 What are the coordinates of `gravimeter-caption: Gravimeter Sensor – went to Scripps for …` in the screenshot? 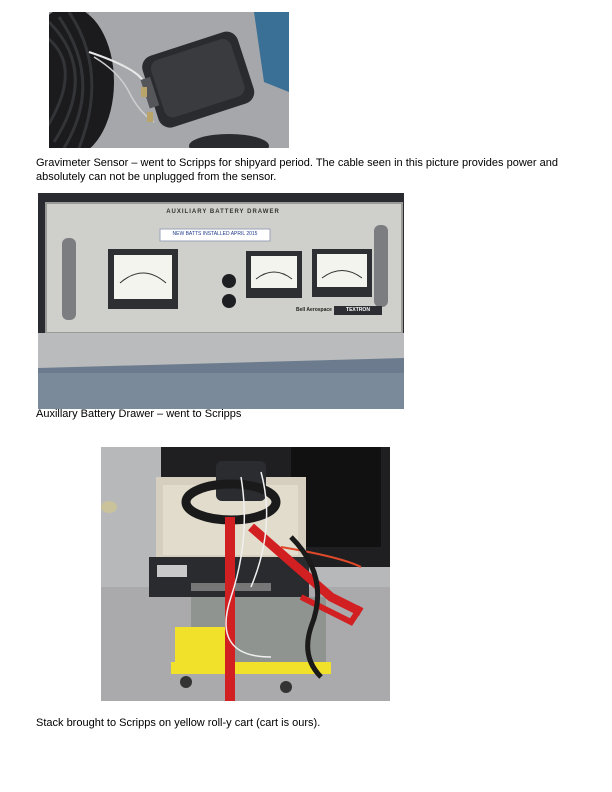 It's located at (297, 170).